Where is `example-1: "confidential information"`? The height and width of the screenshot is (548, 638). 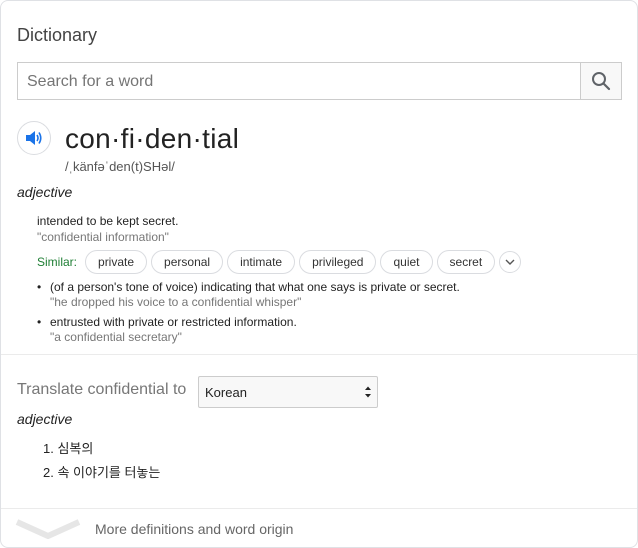 example-1: "confidential information" is located at coordinates (103, 237).